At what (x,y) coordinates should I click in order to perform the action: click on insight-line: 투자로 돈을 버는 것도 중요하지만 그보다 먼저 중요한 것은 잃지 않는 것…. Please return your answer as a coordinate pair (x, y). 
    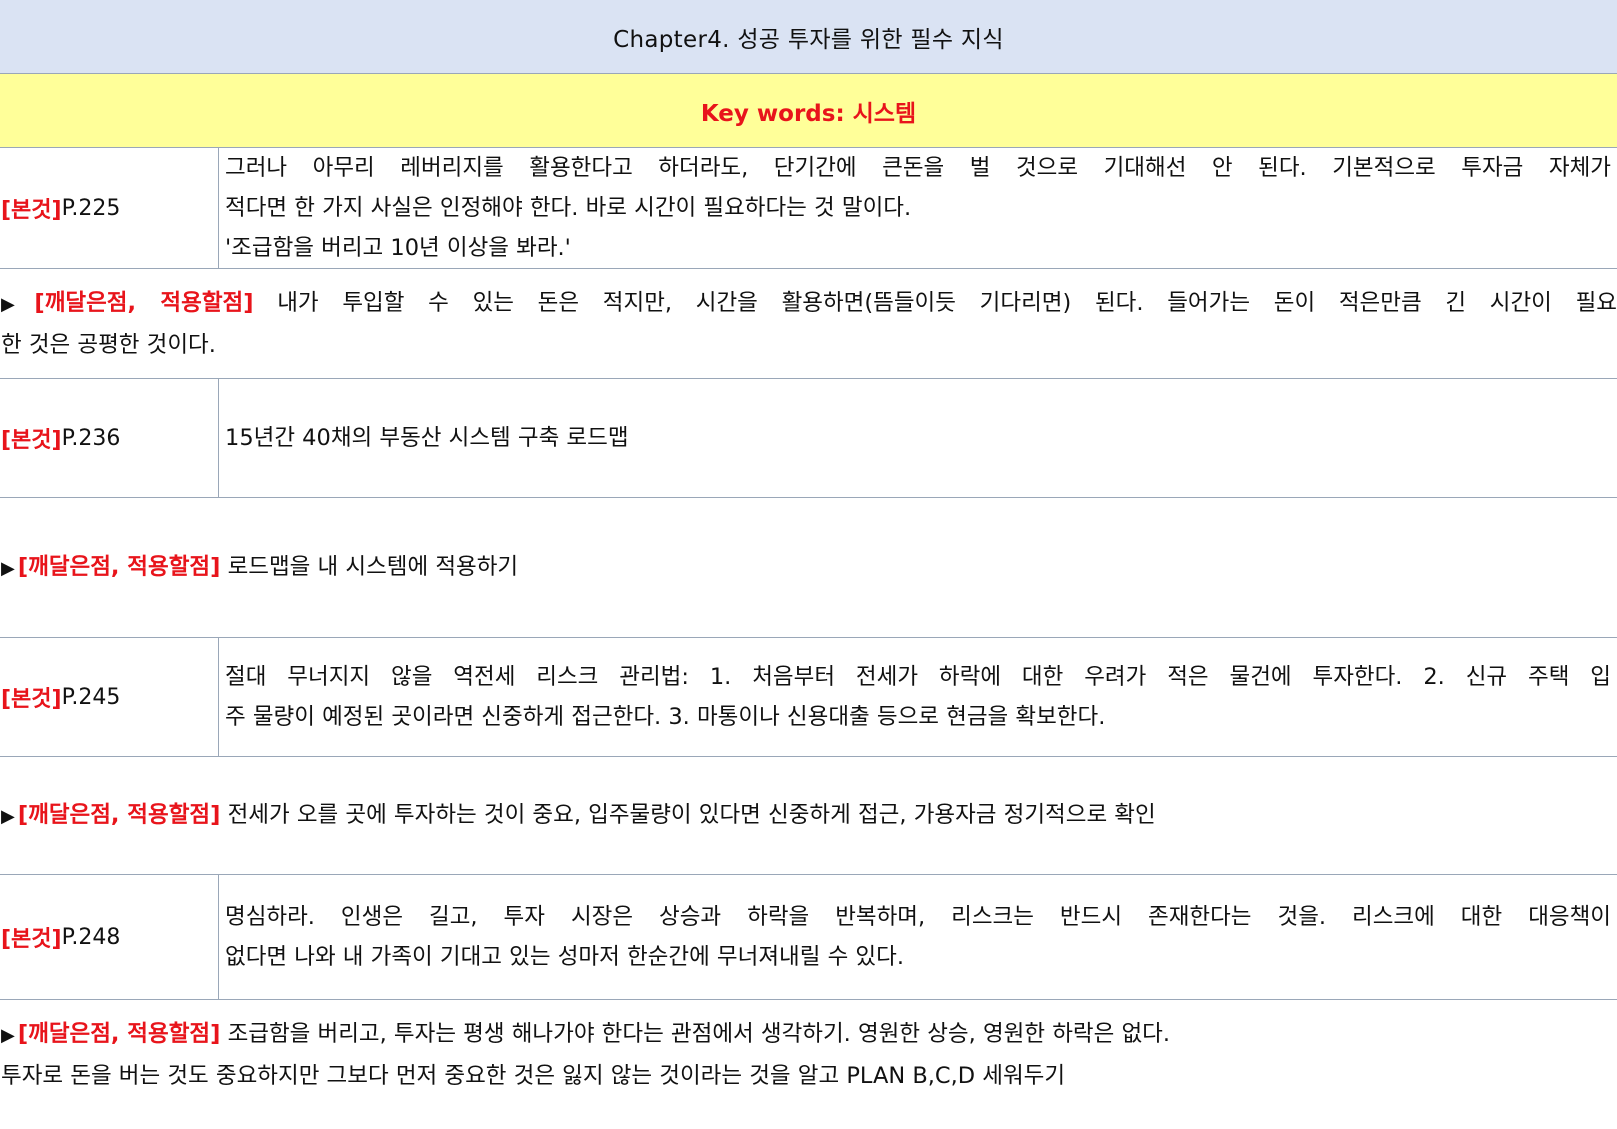
    Looking at the image, I should click on (533, 1076).